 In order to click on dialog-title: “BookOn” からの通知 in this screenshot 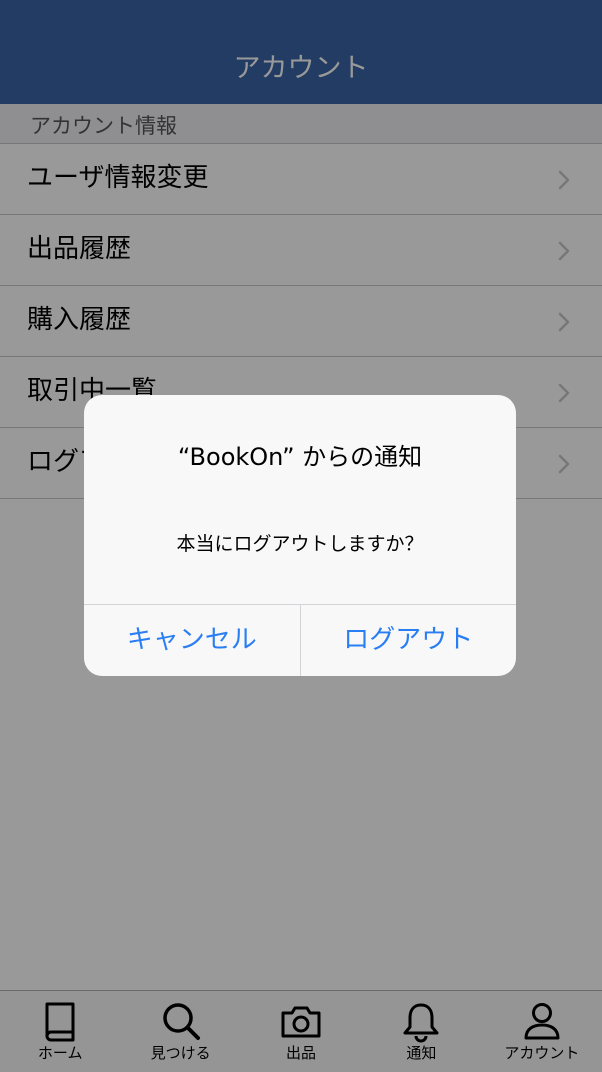, I will do `click(300, 457)`.